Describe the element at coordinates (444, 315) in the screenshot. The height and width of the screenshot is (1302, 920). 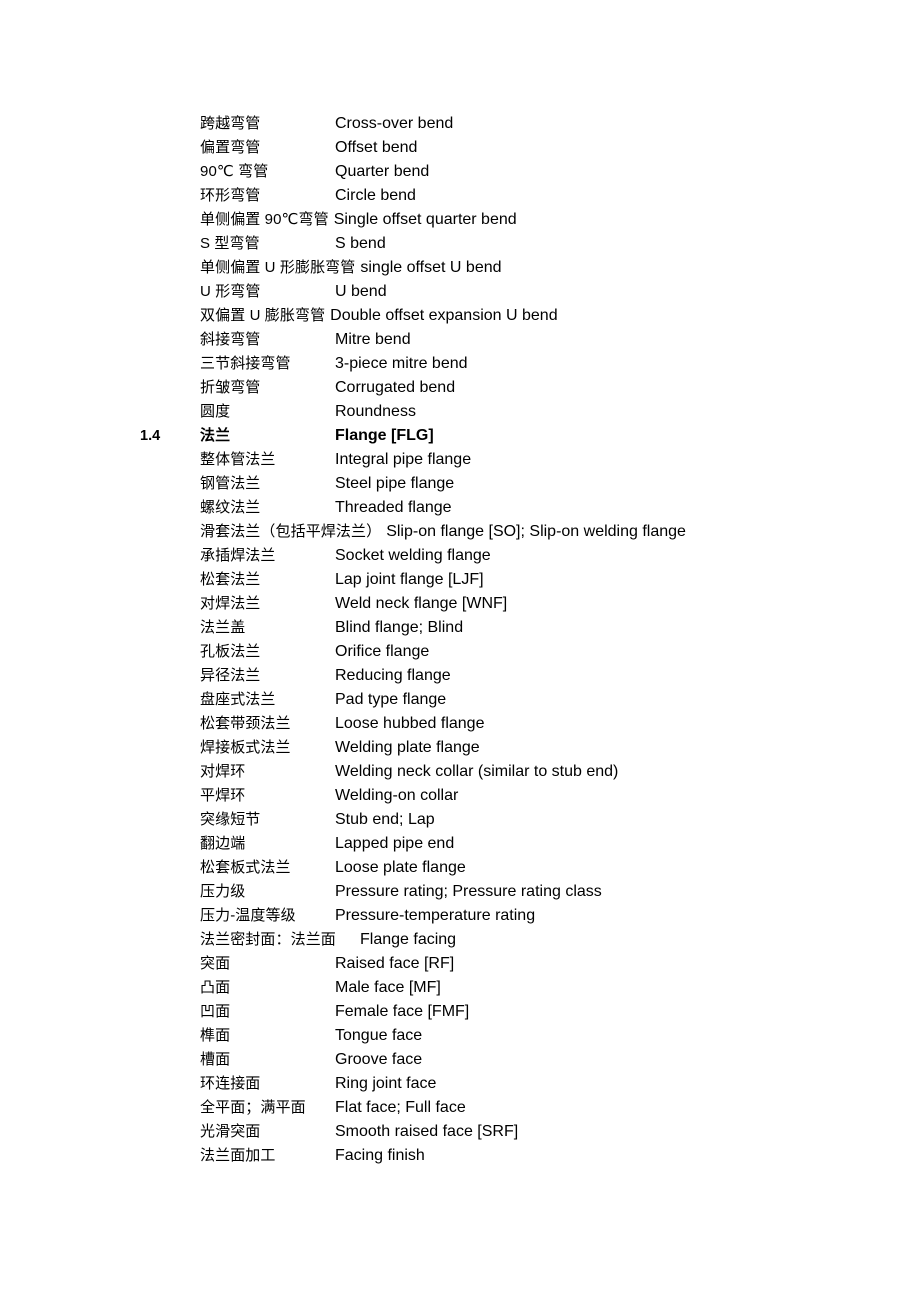
I see `term-english: Double offset expansion U bend` at that location.